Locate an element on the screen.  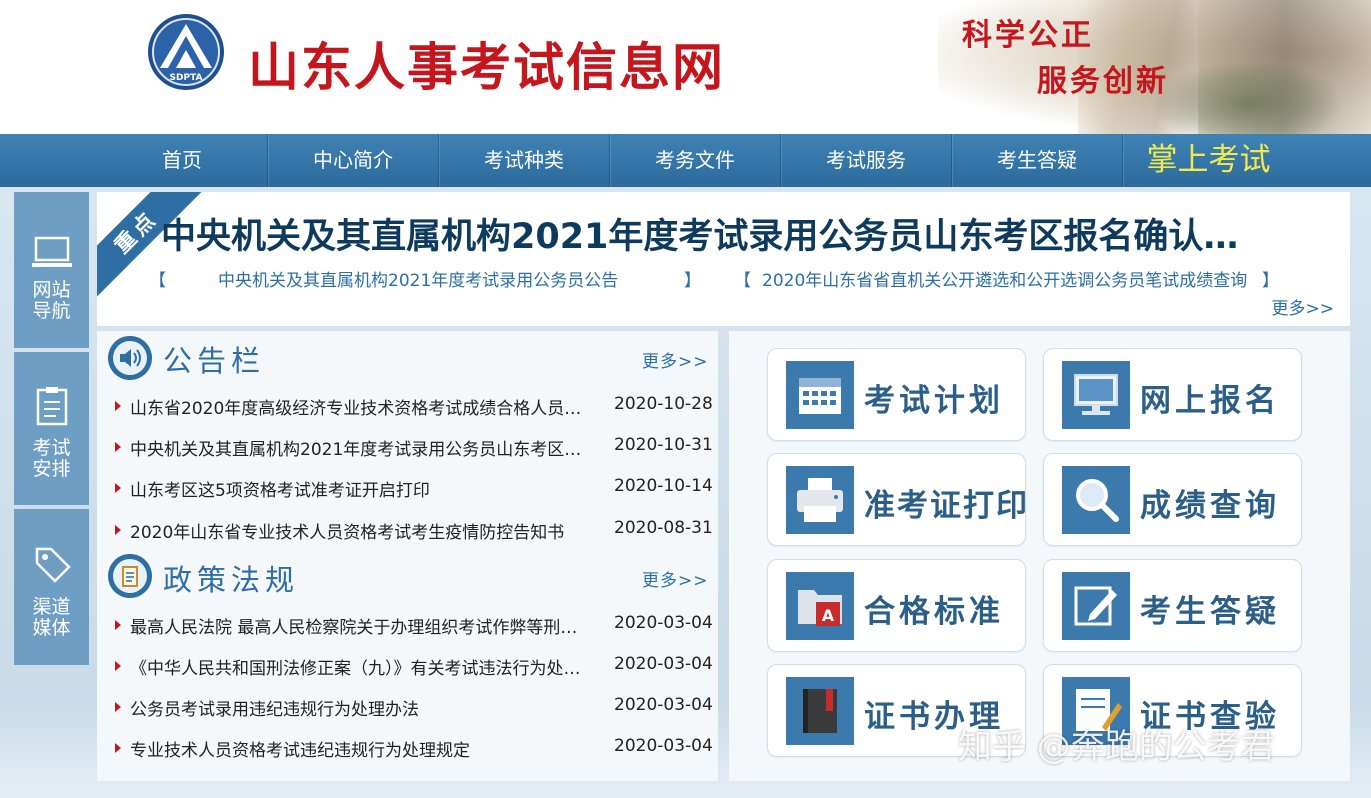
zhihu-watermark: 知乎 @奔跑的公考君 is located at coordinates (1116, 747).